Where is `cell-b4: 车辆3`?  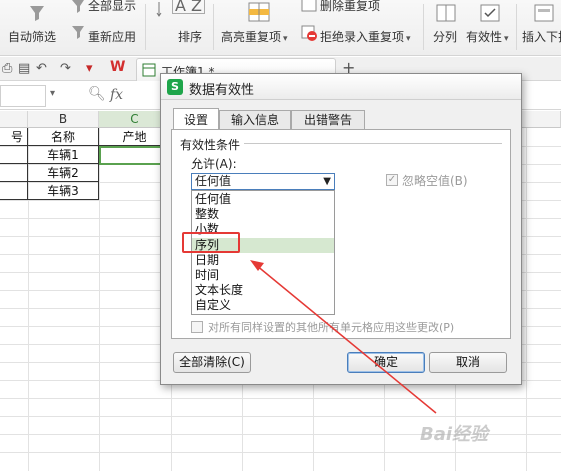
cell-b4: 车辆3 is located at coordinates (63, 191).